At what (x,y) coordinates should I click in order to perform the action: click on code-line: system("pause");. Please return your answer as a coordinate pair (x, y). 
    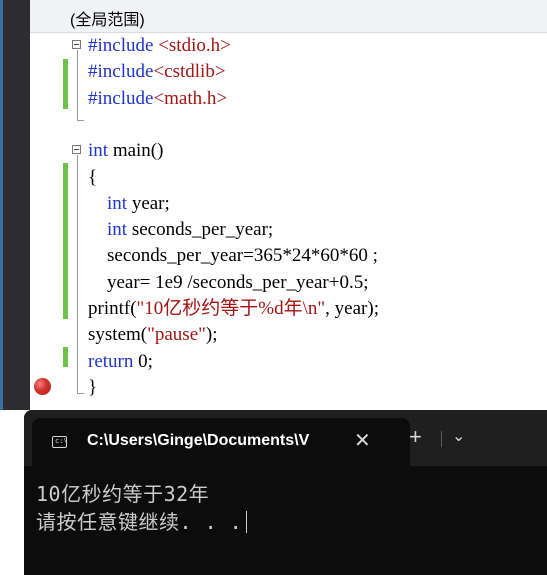
    Looking at the image, I should click on (153, 335).